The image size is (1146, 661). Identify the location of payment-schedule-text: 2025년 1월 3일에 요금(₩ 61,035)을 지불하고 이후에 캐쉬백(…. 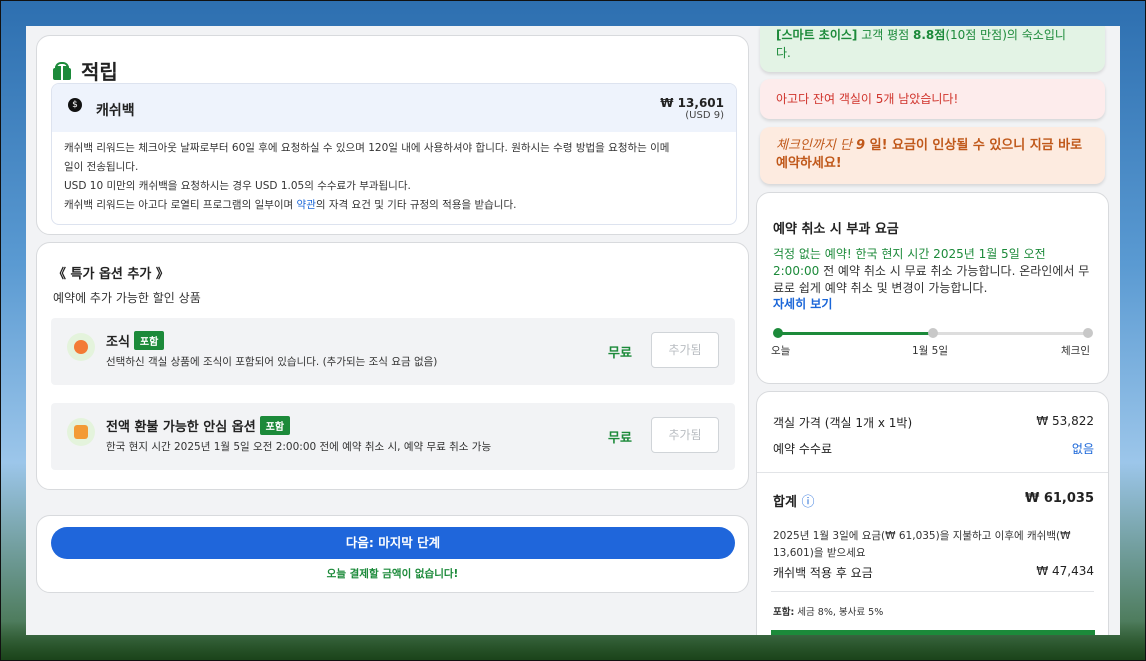
(922, 544).